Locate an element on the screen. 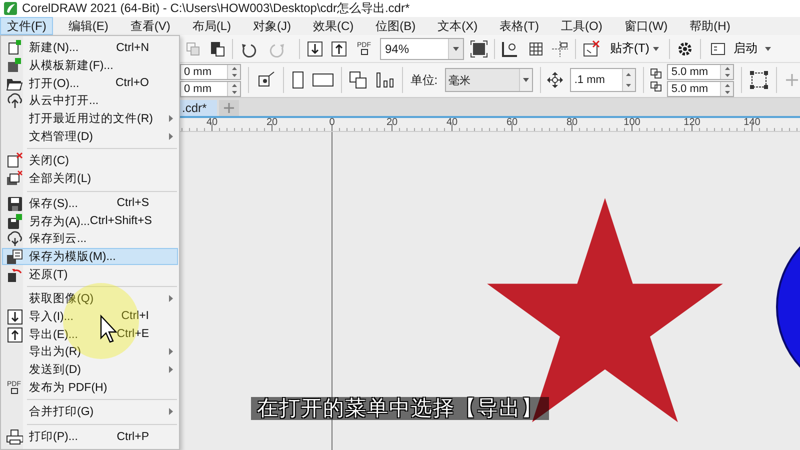  units-label: 单位: is located at coordinates (424, 80).